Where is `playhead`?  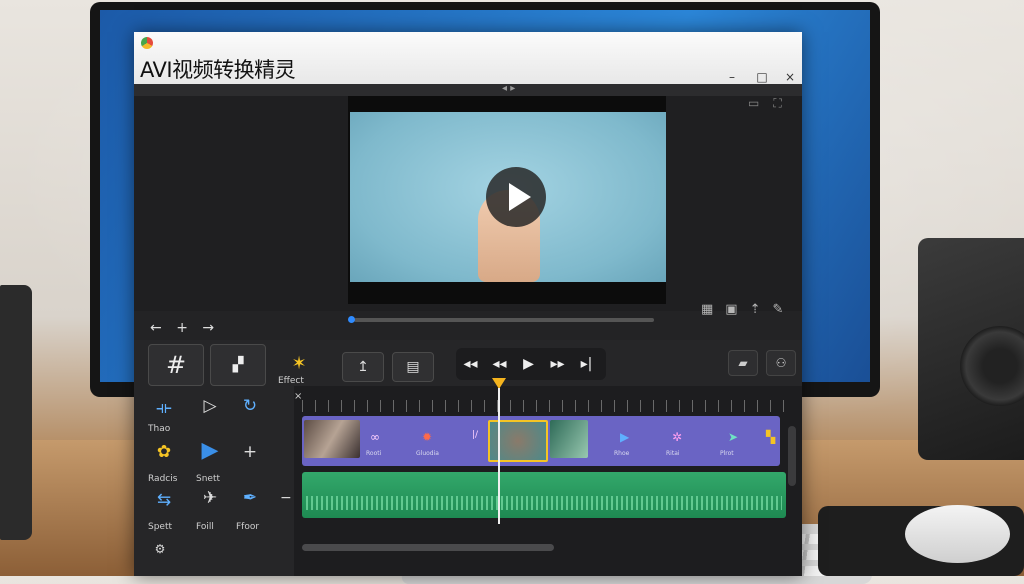 playhead is located at coordinates (499, 456).